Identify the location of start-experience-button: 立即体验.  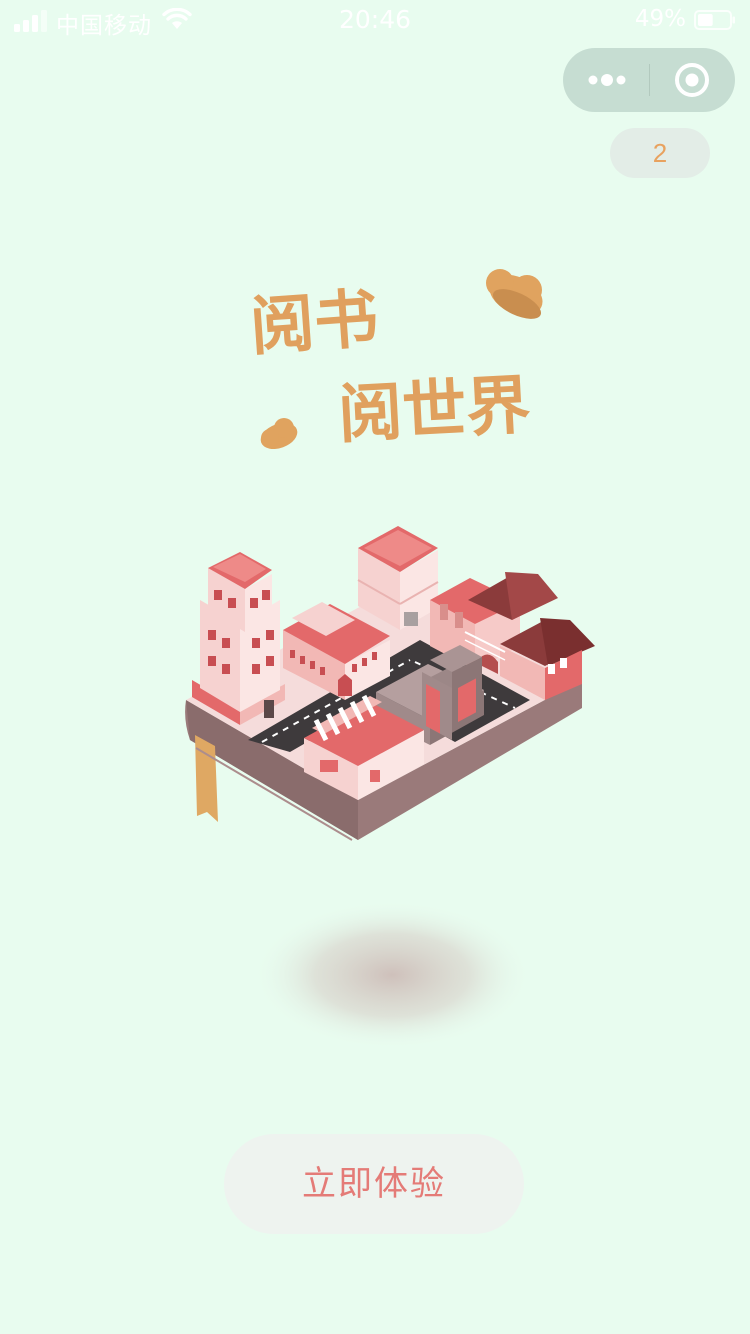
(374, 1184).